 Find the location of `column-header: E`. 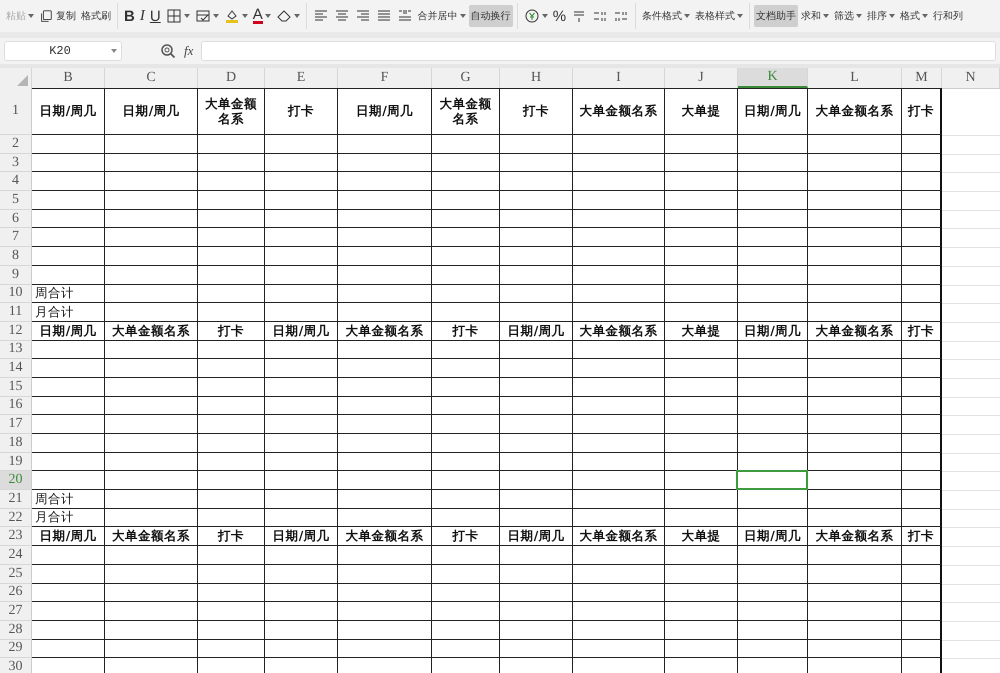

column-header: E is located at coordinates (301, 78).